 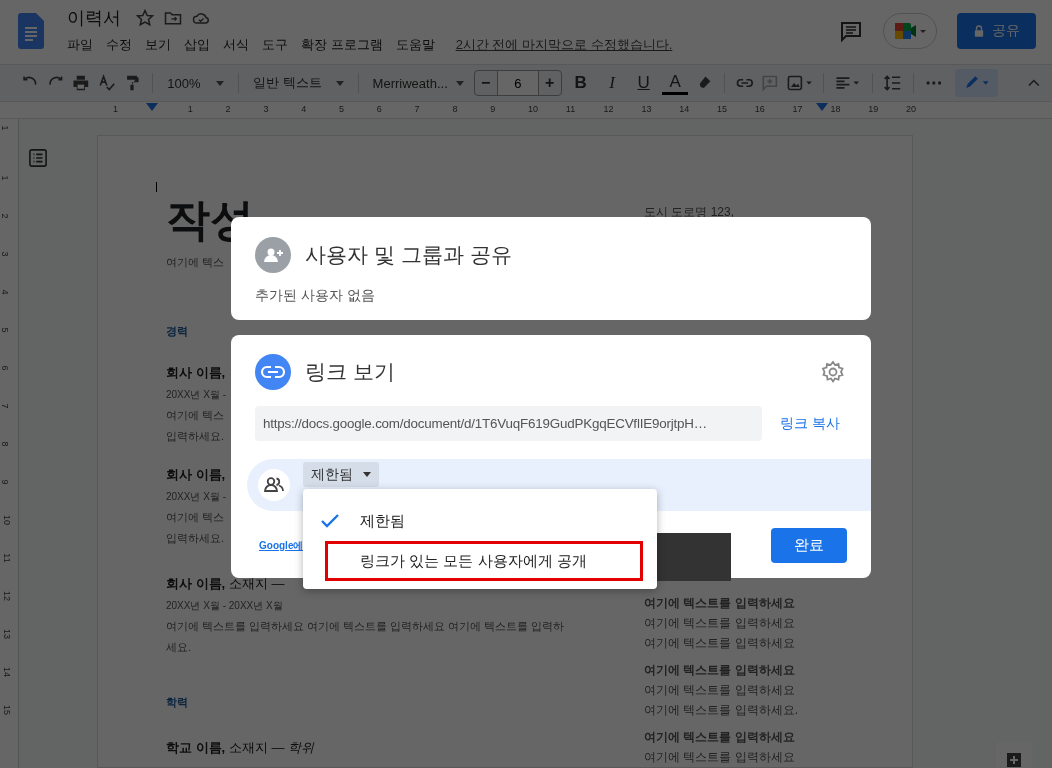 I want to click on ruler-number: 18, so click(x=835, y=109).